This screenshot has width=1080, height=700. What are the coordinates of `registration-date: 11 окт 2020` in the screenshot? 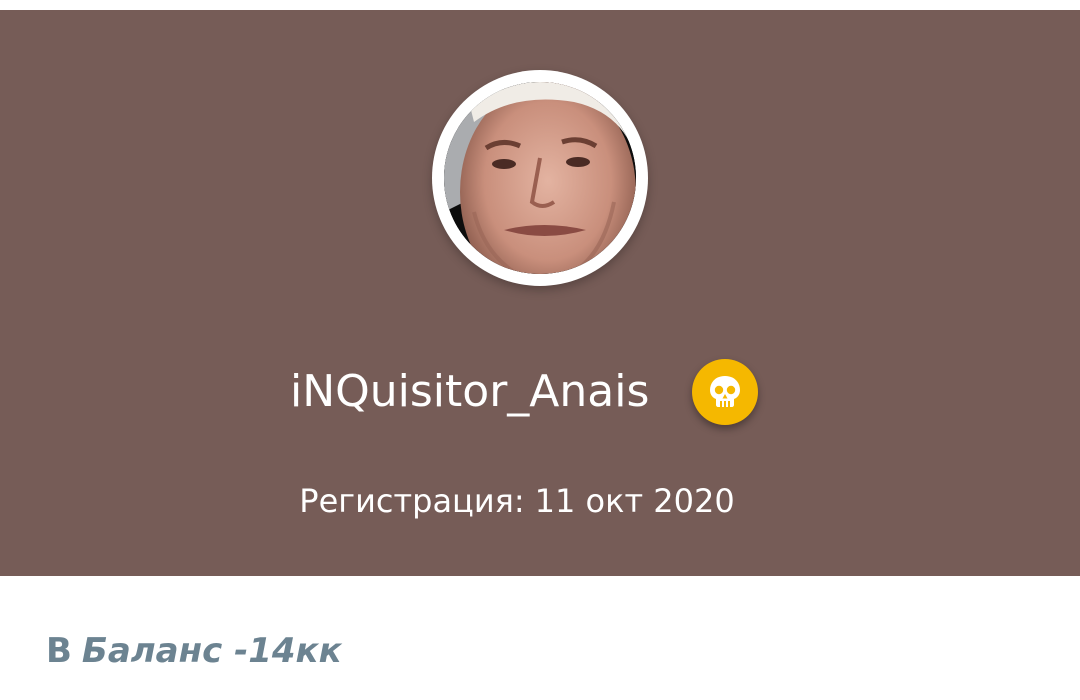 It's located at (634, 501).